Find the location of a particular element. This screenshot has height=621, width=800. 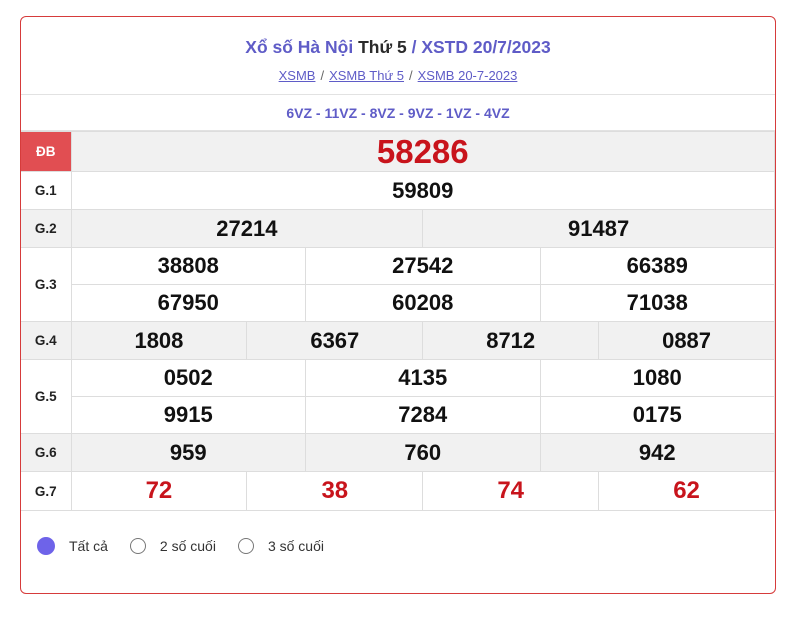

prize-number: 0887 is located at coordinates (687, 340).